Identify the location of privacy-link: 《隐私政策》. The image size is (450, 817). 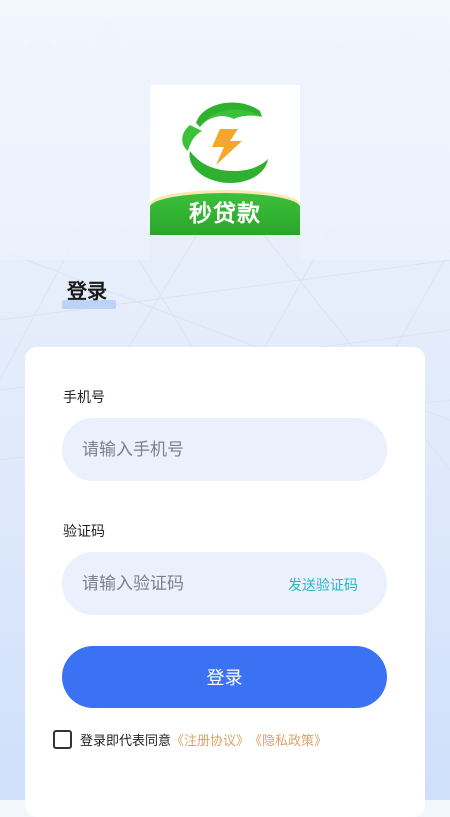
(288, 739).